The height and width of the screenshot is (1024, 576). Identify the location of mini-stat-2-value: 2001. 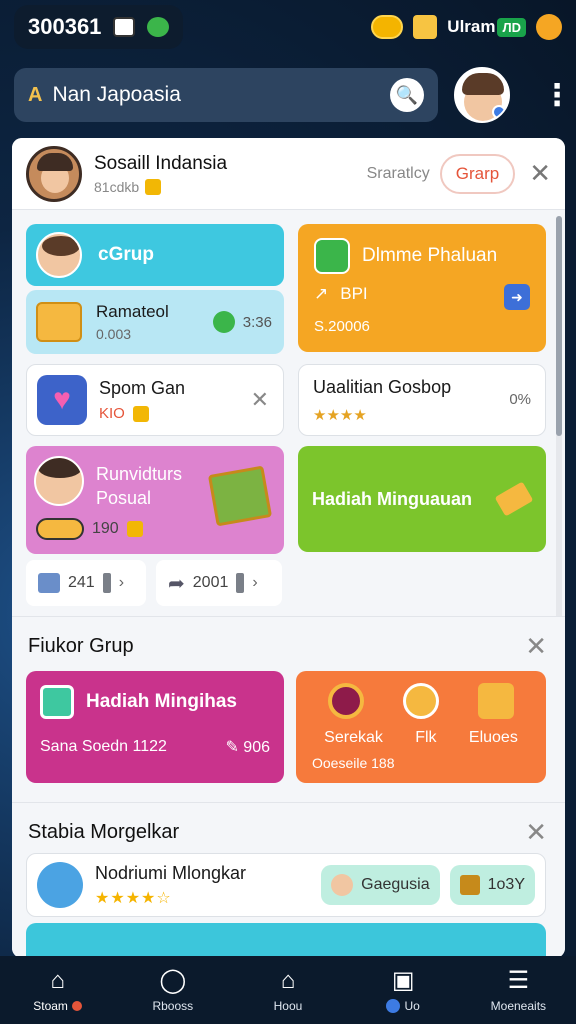
(210, 582).